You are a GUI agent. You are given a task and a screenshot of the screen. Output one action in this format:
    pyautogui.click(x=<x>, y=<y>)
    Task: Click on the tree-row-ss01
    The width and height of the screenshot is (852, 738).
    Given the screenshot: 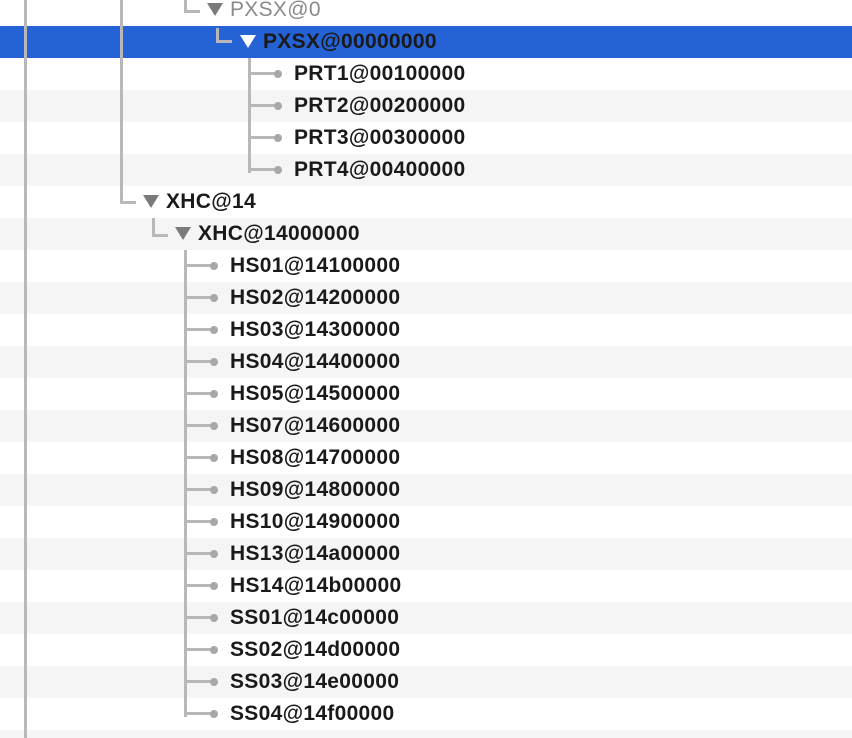 What is the action you would take?
    pyautogui.click(x=426, y=618)
    